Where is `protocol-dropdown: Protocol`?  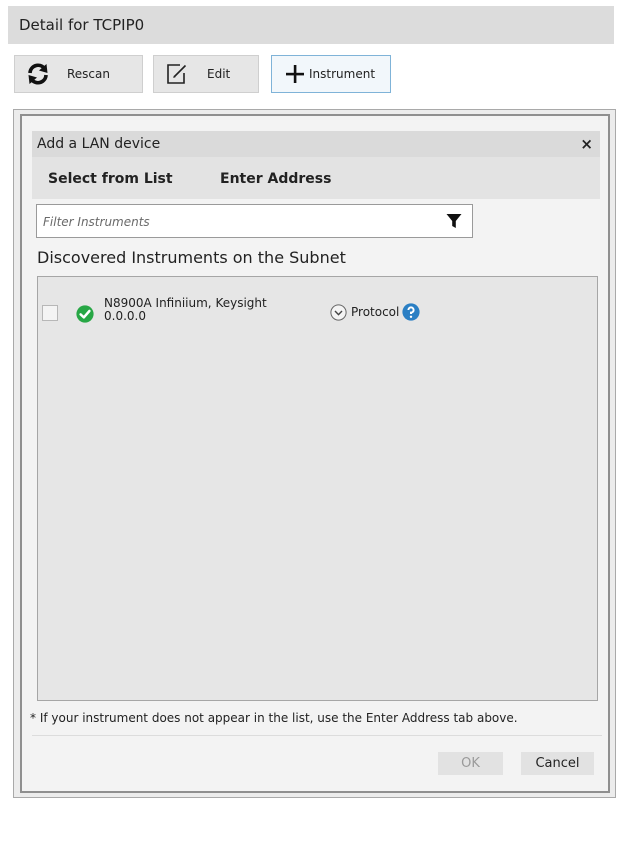 protocol-dropdown: Protocol is located at coordinates (375, 312).